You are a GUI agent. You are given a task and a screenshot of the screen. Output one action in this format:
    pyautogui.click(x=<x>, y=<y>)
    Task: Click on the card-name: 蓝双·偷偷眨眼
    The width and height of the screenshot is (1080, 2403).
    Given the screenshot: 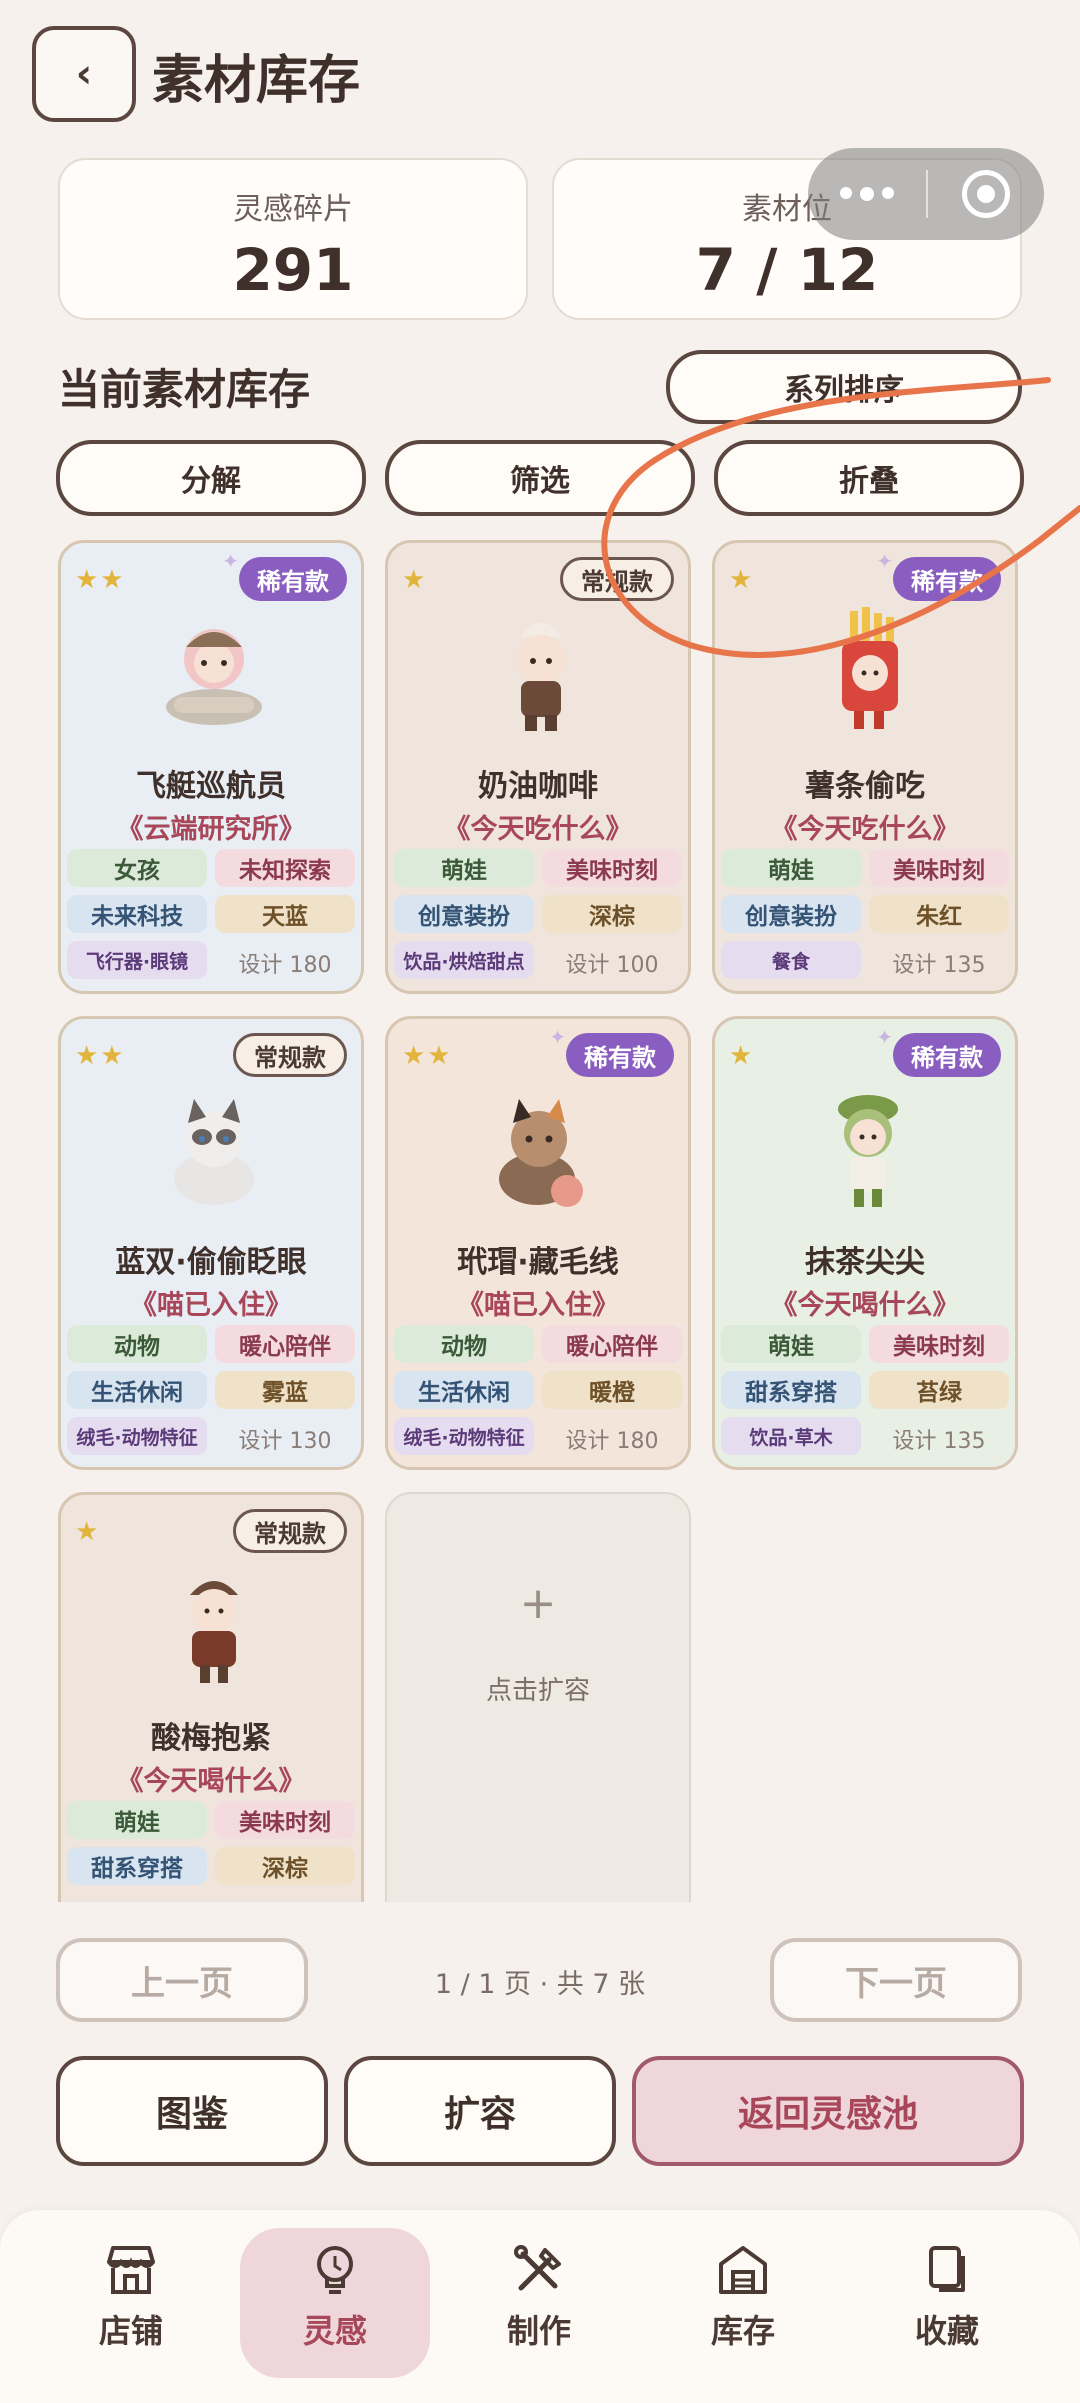 What is the action you would take?
    pyautogui.click(x=211, y=1262)
    